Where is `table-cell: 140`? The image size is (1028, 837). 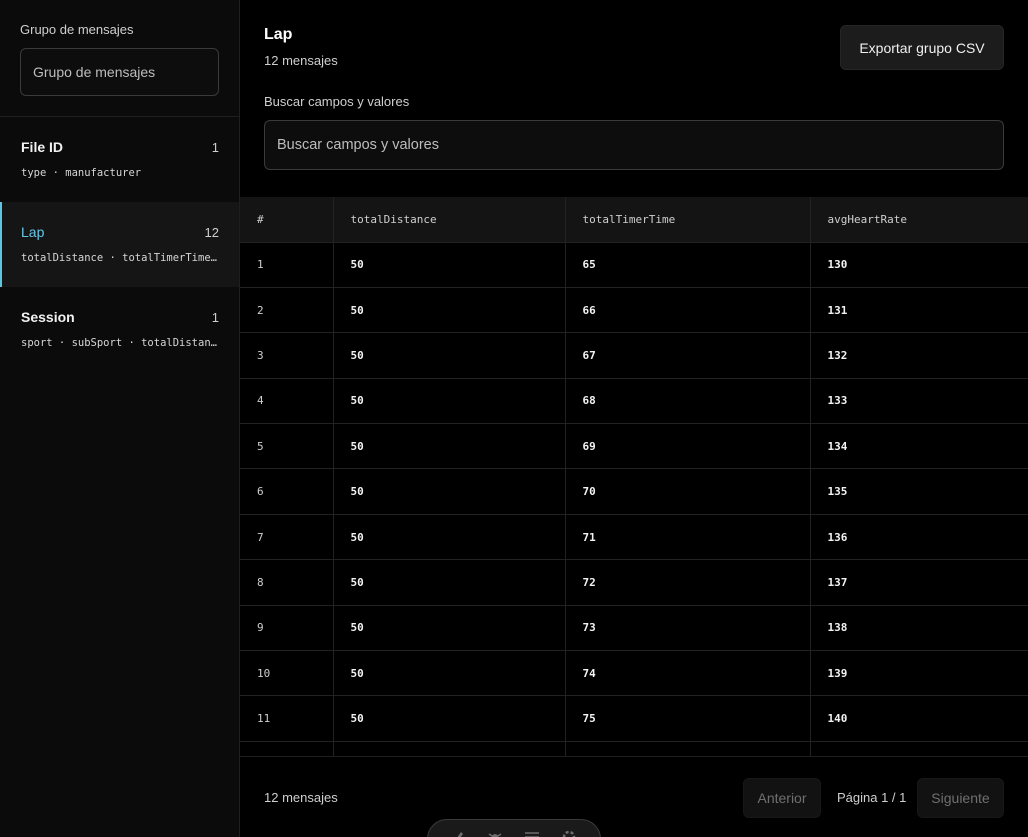
table-cell: 140 is located at coordinates (919, 718).